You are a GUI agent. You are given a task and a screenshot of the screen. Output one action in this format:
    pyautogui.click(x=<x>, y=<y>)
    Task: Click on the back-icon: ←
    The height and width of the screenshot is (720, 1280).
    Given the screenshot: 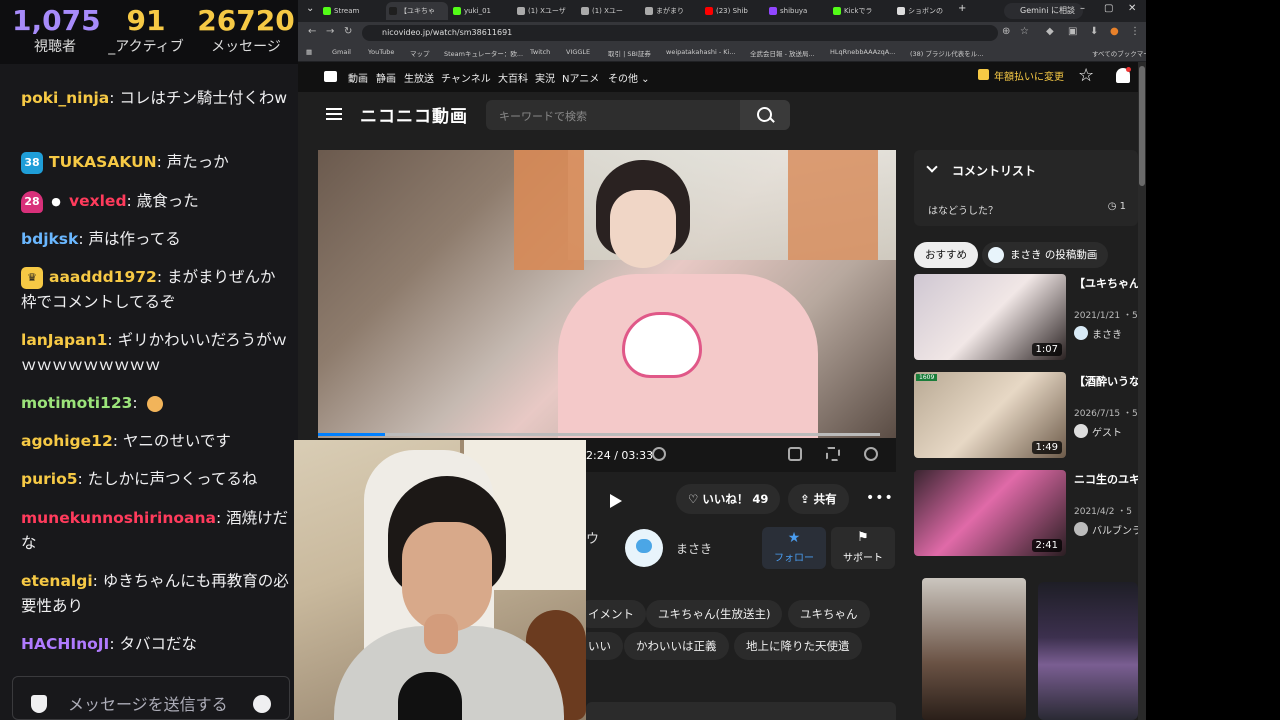 What is the action you would take?
    pyautogui.click(x=312, y=31)
    